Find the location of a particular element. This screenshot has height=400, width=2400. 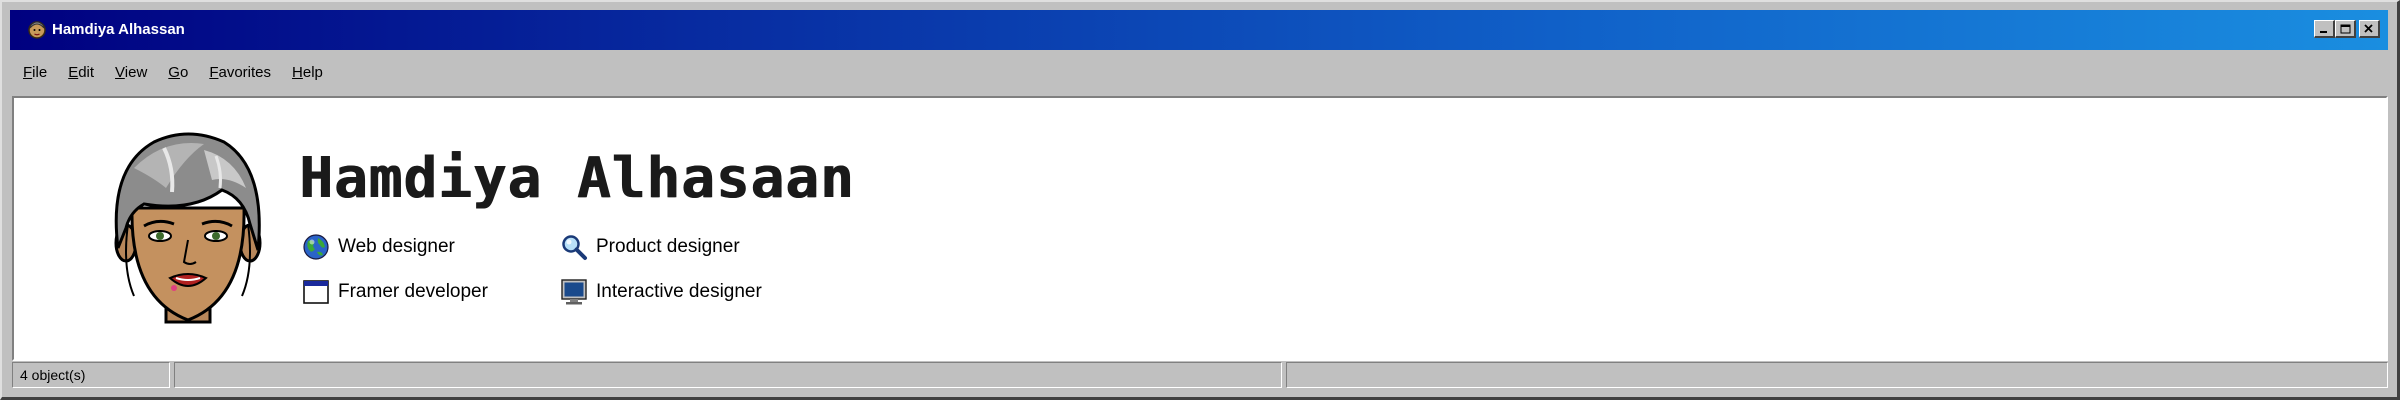

monitor-icon is located at coordinates (574, 292).